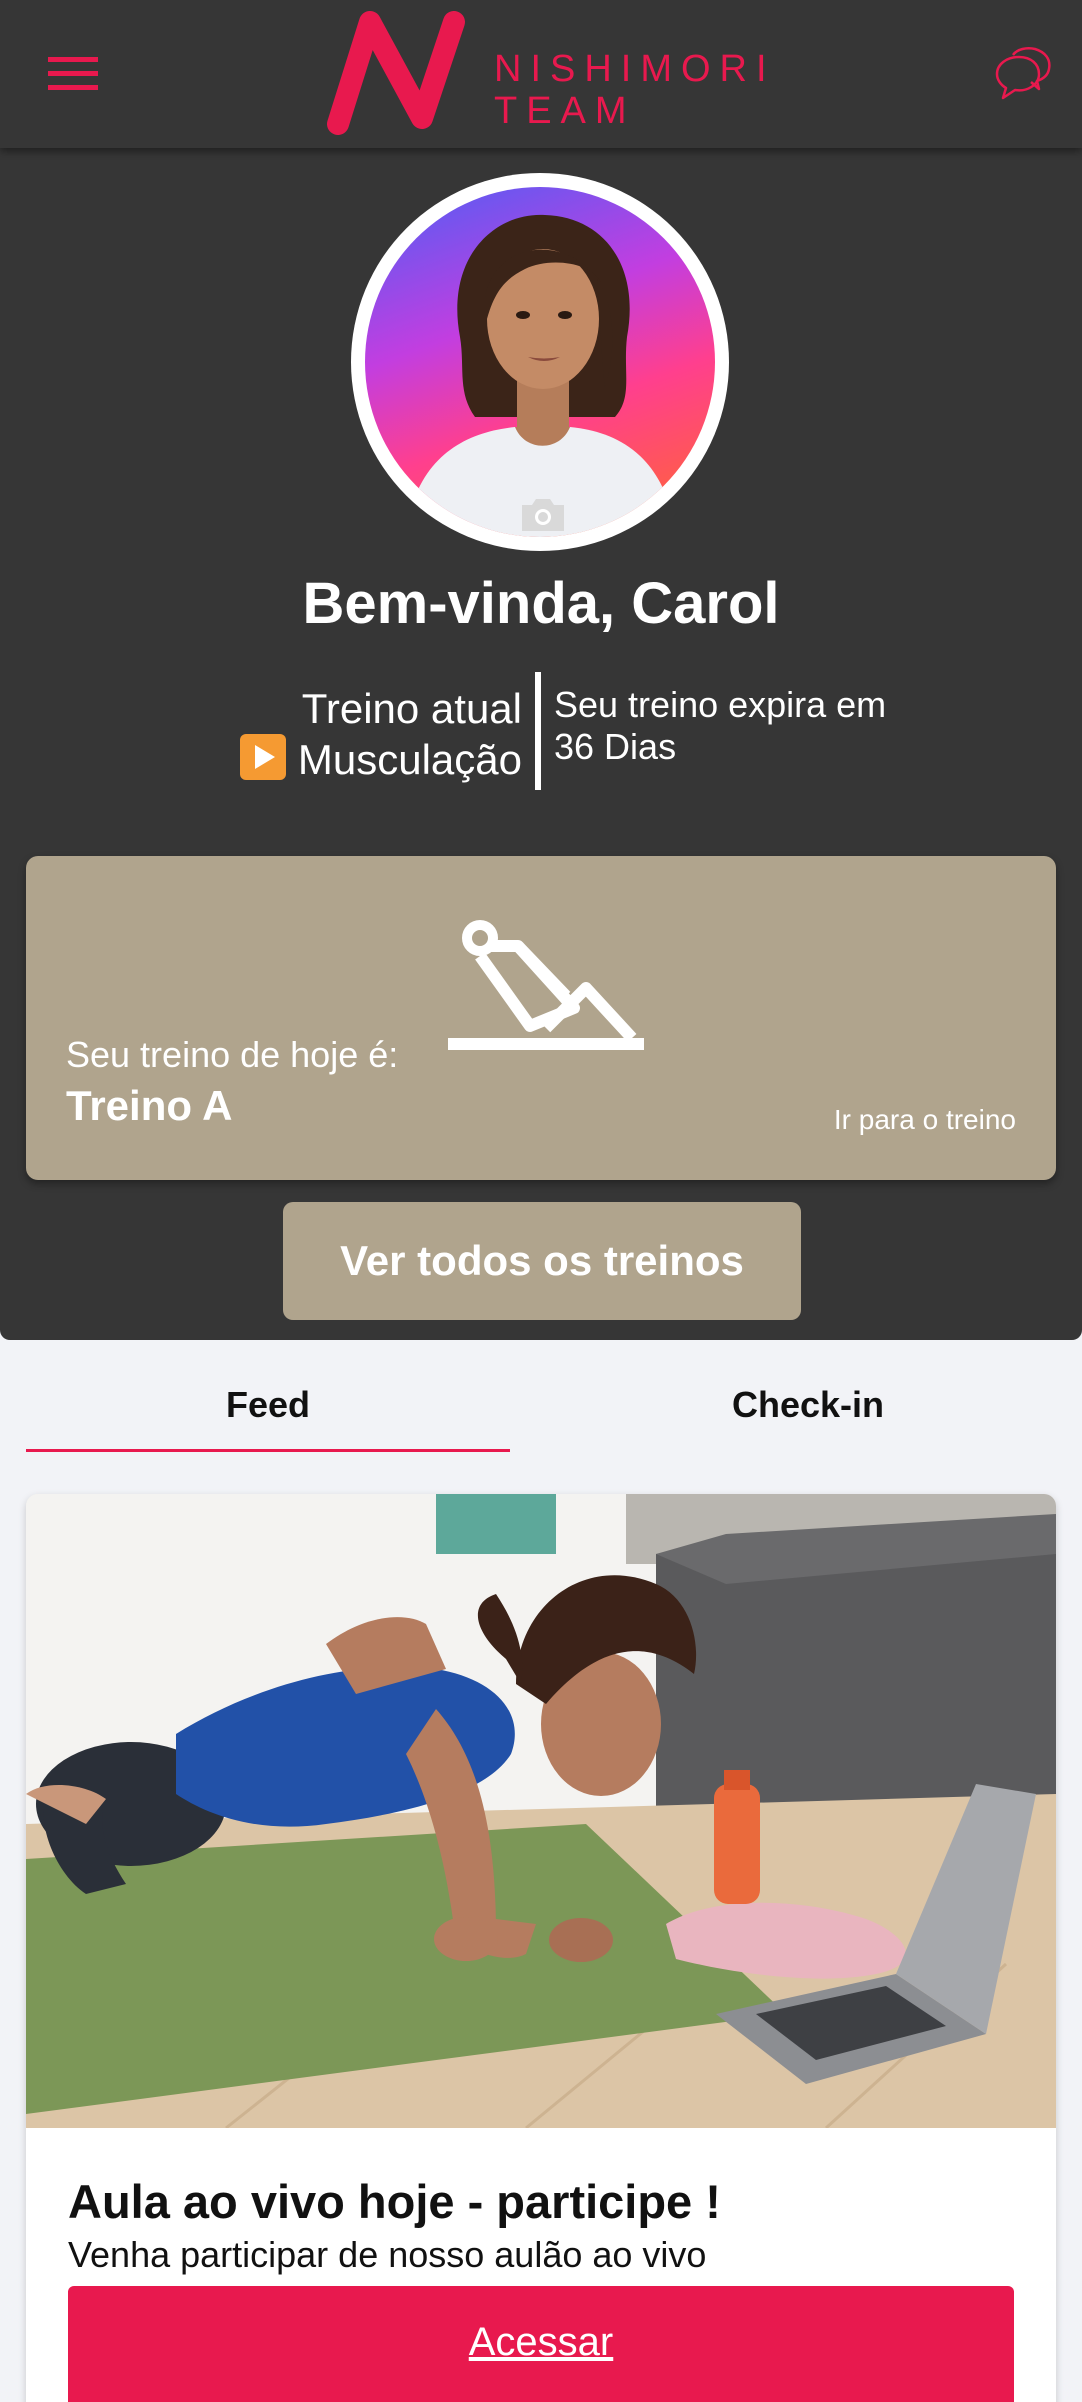 This screenshot has width=1082, height=2402. I want to click on feed-description: Venha participar de nosso aulão ao vivo, so click(387, 2254).